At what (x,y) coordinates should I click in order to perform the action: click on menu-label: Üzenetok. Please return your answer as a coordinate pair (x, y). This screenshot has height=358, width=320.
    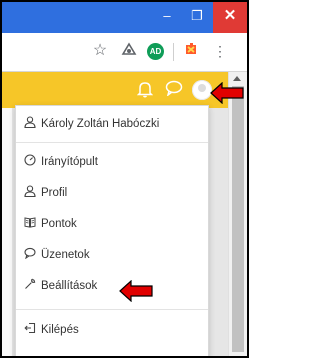
    Looking at the image, I should click on (65, 255).